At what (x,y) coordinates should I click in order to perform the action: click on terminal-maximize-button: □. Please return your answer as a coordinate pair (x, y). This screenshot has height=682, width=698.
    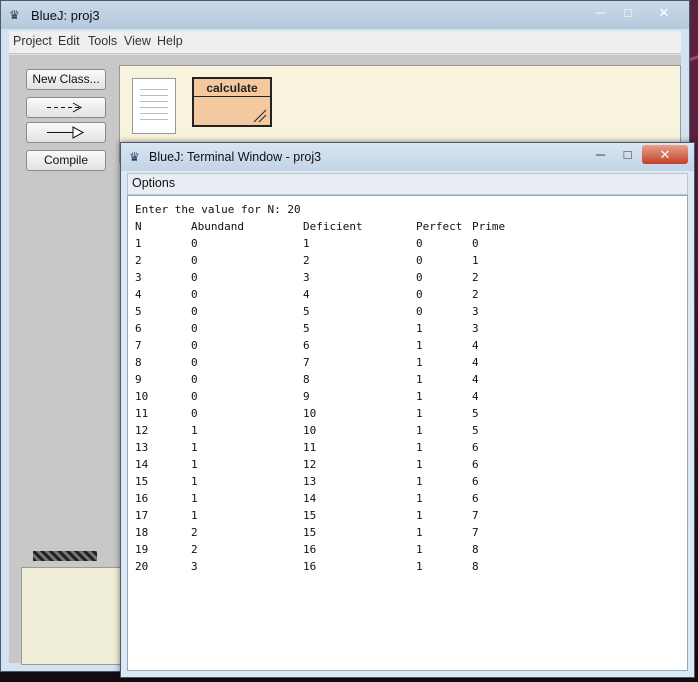
    Looking at the image, I should click on (627, 154).